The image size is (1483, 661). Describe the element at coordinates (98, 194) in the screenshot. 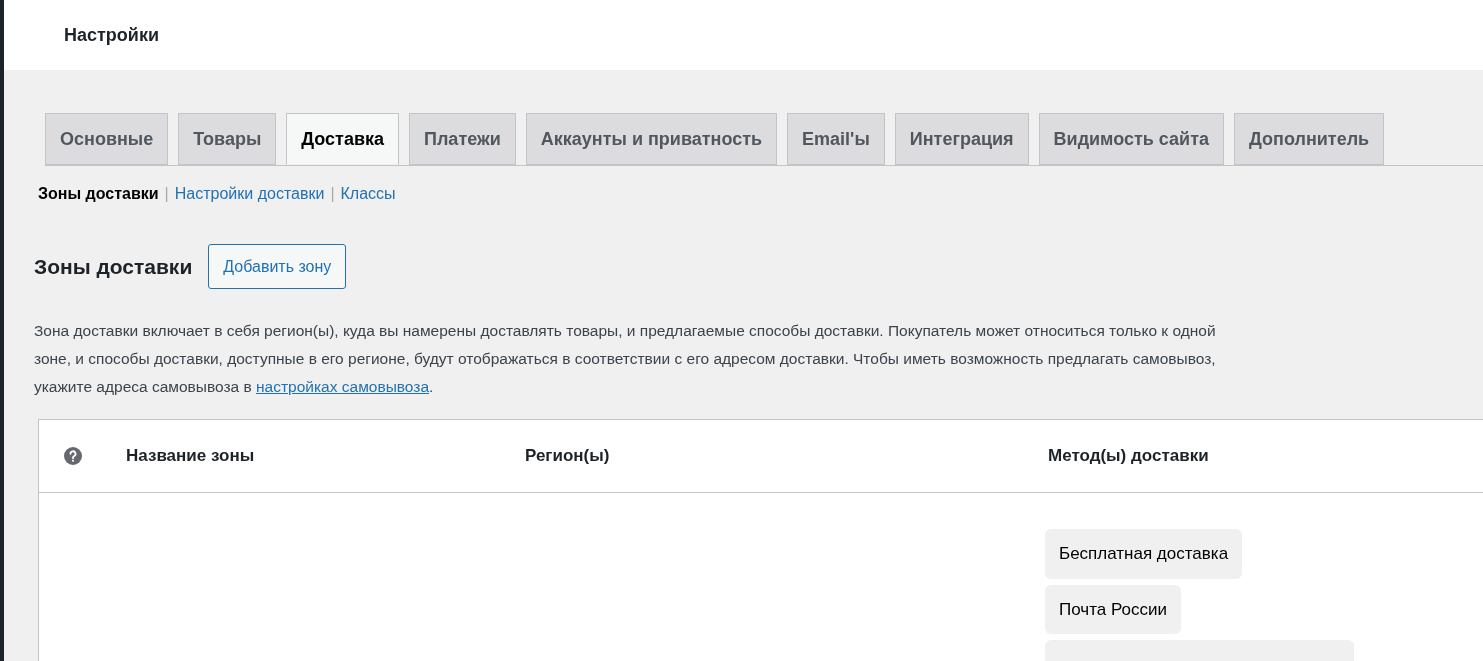

I see `subnav-link: Зоны доставки` at that location.